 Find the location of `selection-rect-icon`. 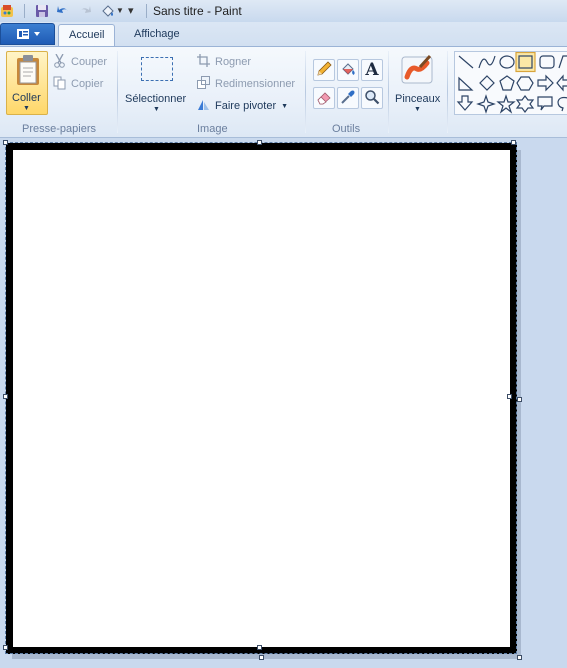

selection-rect-icon is located at coordinates (157, 69).